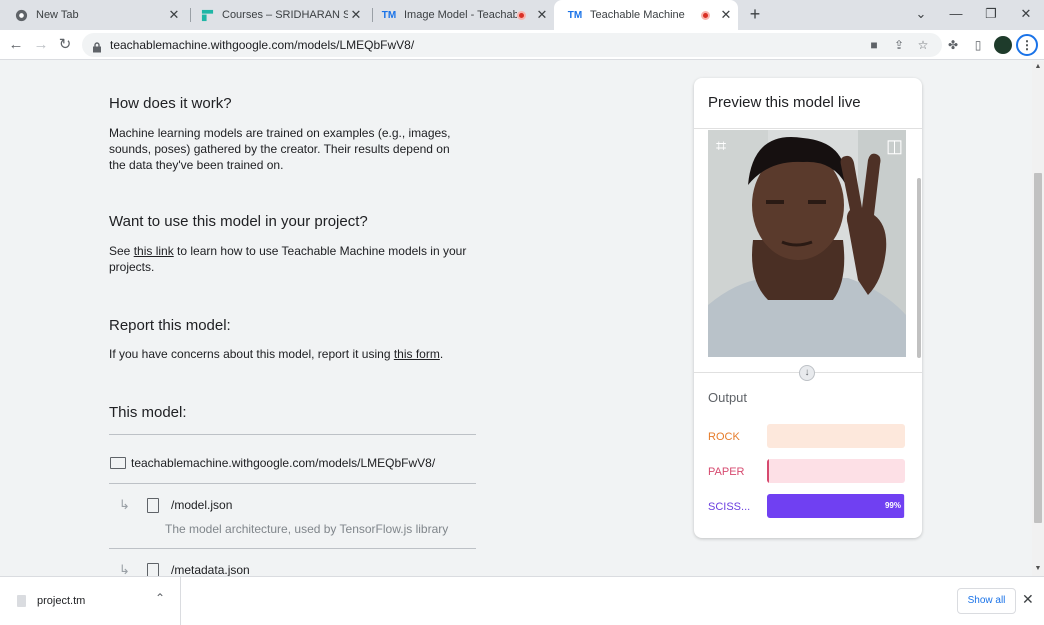  Describe the element at coordinates (728, 397) in the screenshot. I see `output-label: Output` at that location.